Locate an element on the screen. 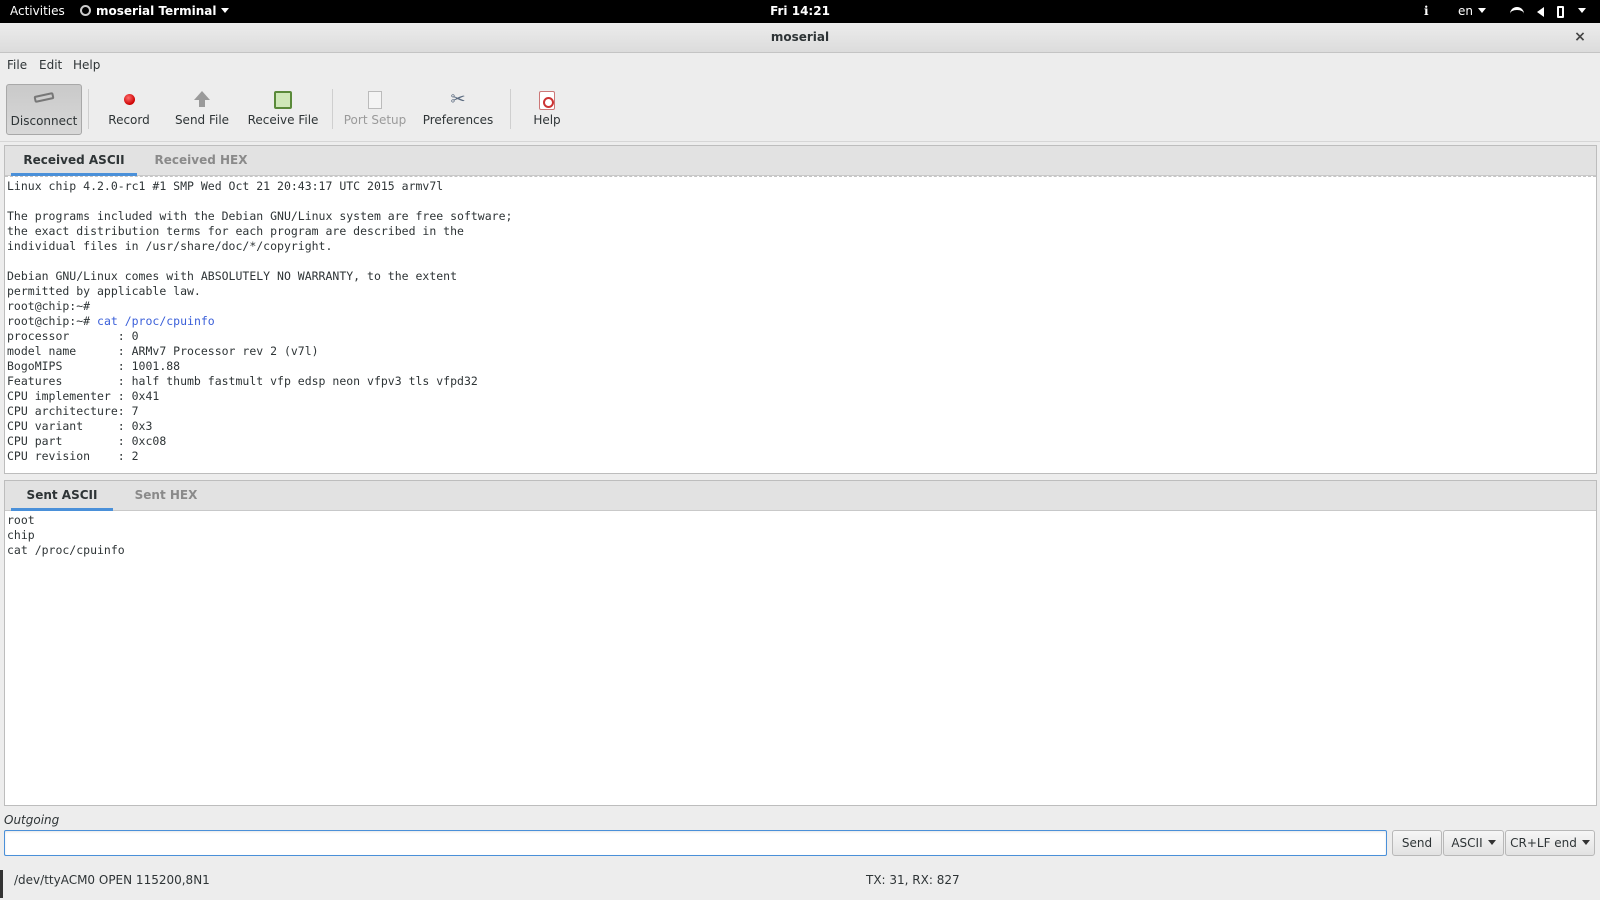 Image resolution: width=1600 pixels, height=900 pixels. window-titlebar: moserial × is located at coordinates (800, 38).